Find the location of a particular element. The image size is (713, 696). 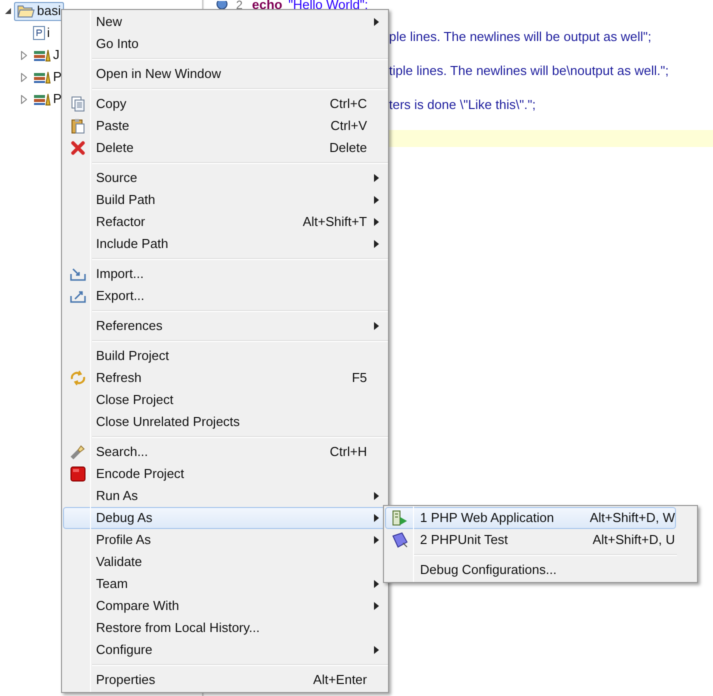

breakpoint-icon is located at coordinates (222, 6).